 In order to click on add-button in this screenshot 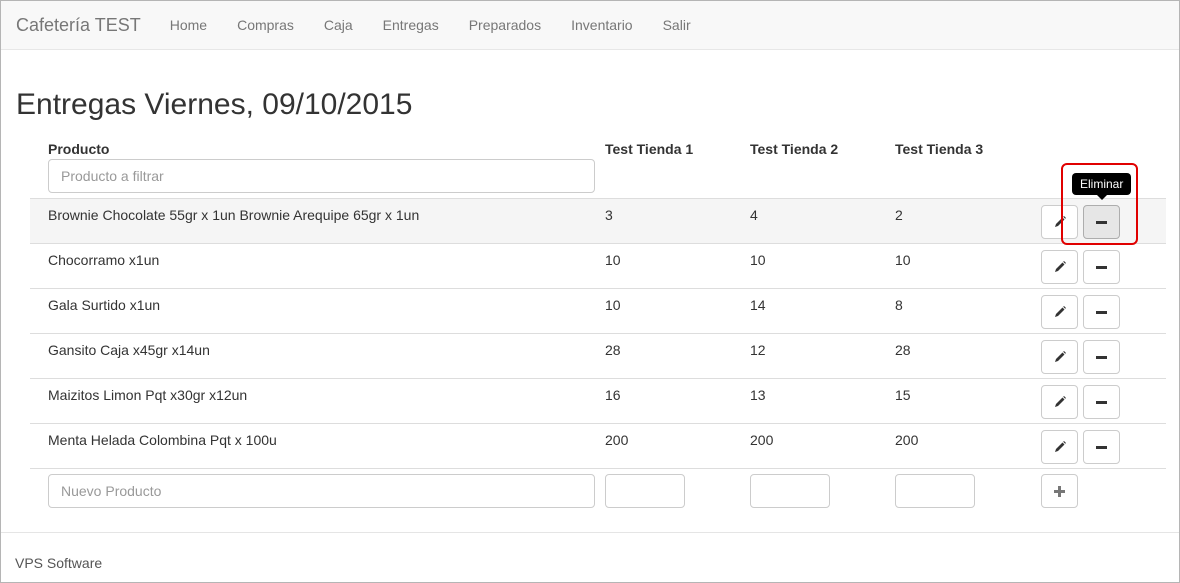, I will do `click(1059, 491)`.